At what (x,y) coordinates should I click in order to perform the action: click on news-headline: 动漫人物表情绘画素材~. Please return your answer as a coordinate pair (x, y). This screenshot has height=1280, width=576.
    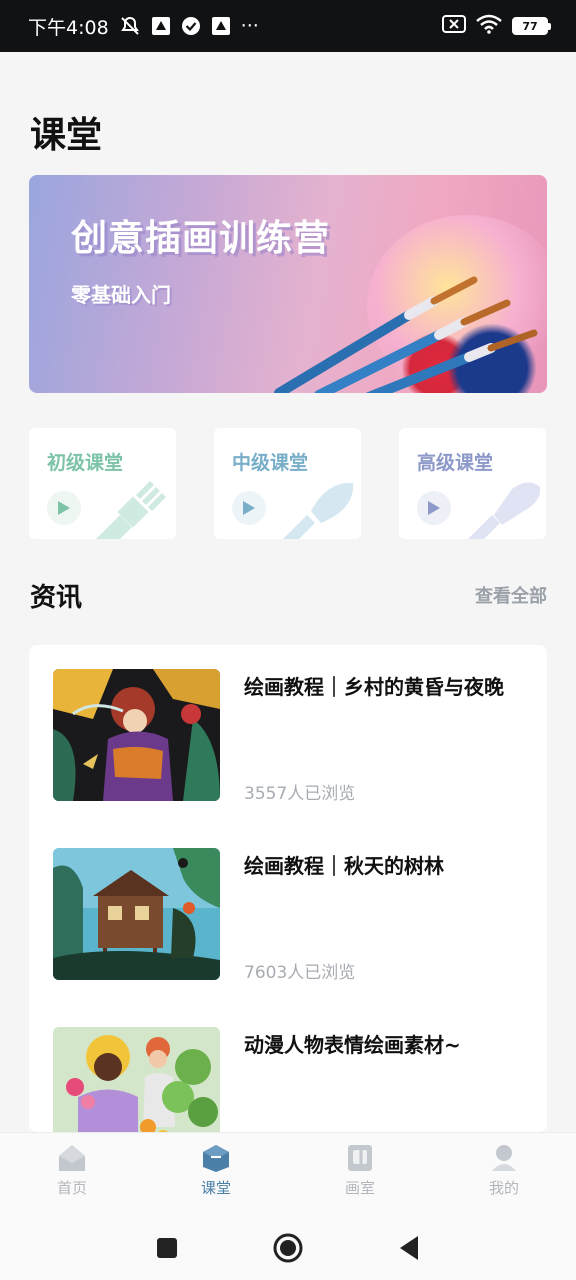
    Looking at the image, I should click on (352, 1045).